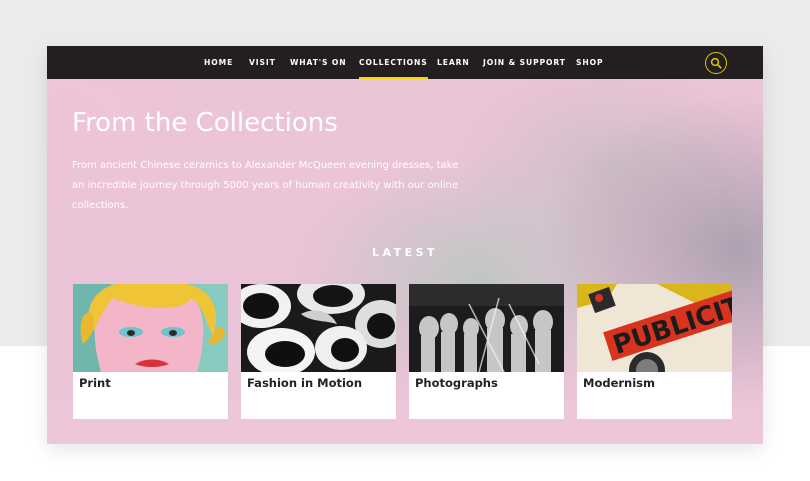 This screenshot has width=810, height=481. What do you see at coordinates (453, 62) in the screenshot?
I see `nav-item-learn: LEARN` at bounding box center [453, 62].